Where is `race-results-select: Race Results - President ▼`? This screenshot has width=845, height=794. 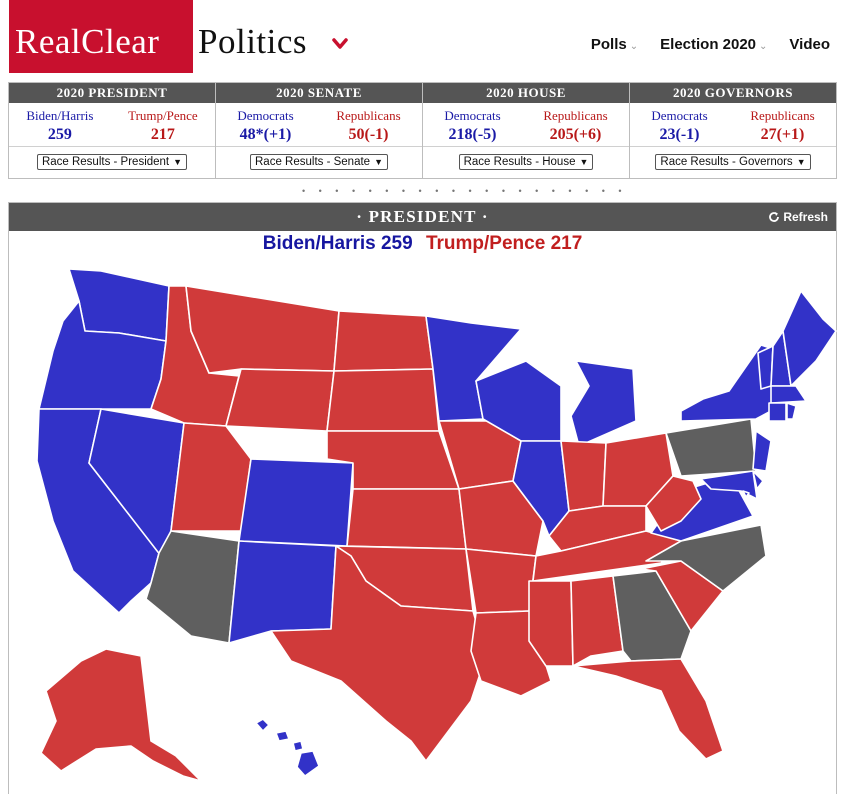 race-results-select: Race Results - President ▼ is located at coordinates (112, 162).